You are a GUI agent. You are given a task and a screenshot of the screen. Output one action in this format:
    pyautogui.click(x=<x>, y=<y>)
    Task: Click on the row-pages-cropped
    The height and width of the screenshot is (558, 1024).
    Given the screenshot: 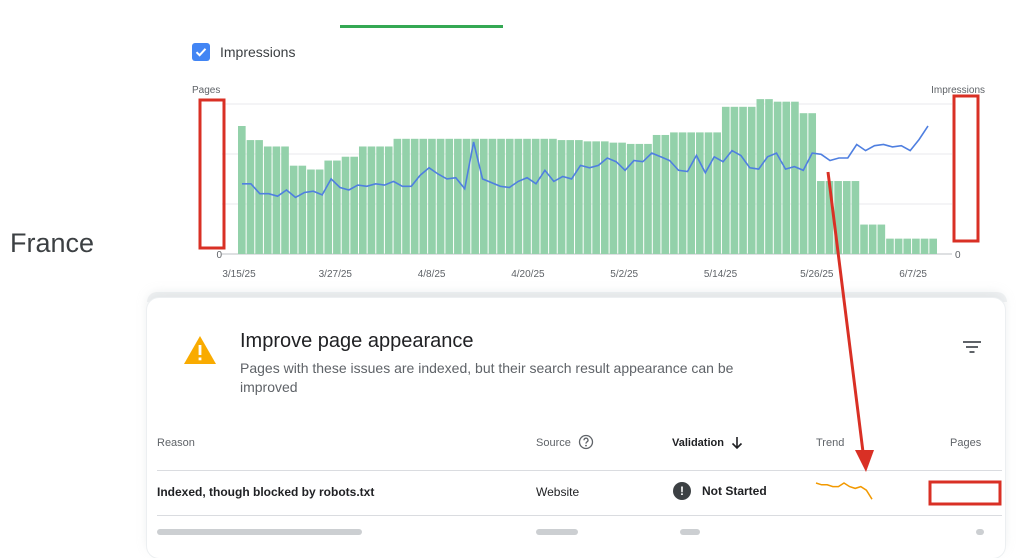 What is the action you would take?
    pyautogui.click(x=980, y=532)
    